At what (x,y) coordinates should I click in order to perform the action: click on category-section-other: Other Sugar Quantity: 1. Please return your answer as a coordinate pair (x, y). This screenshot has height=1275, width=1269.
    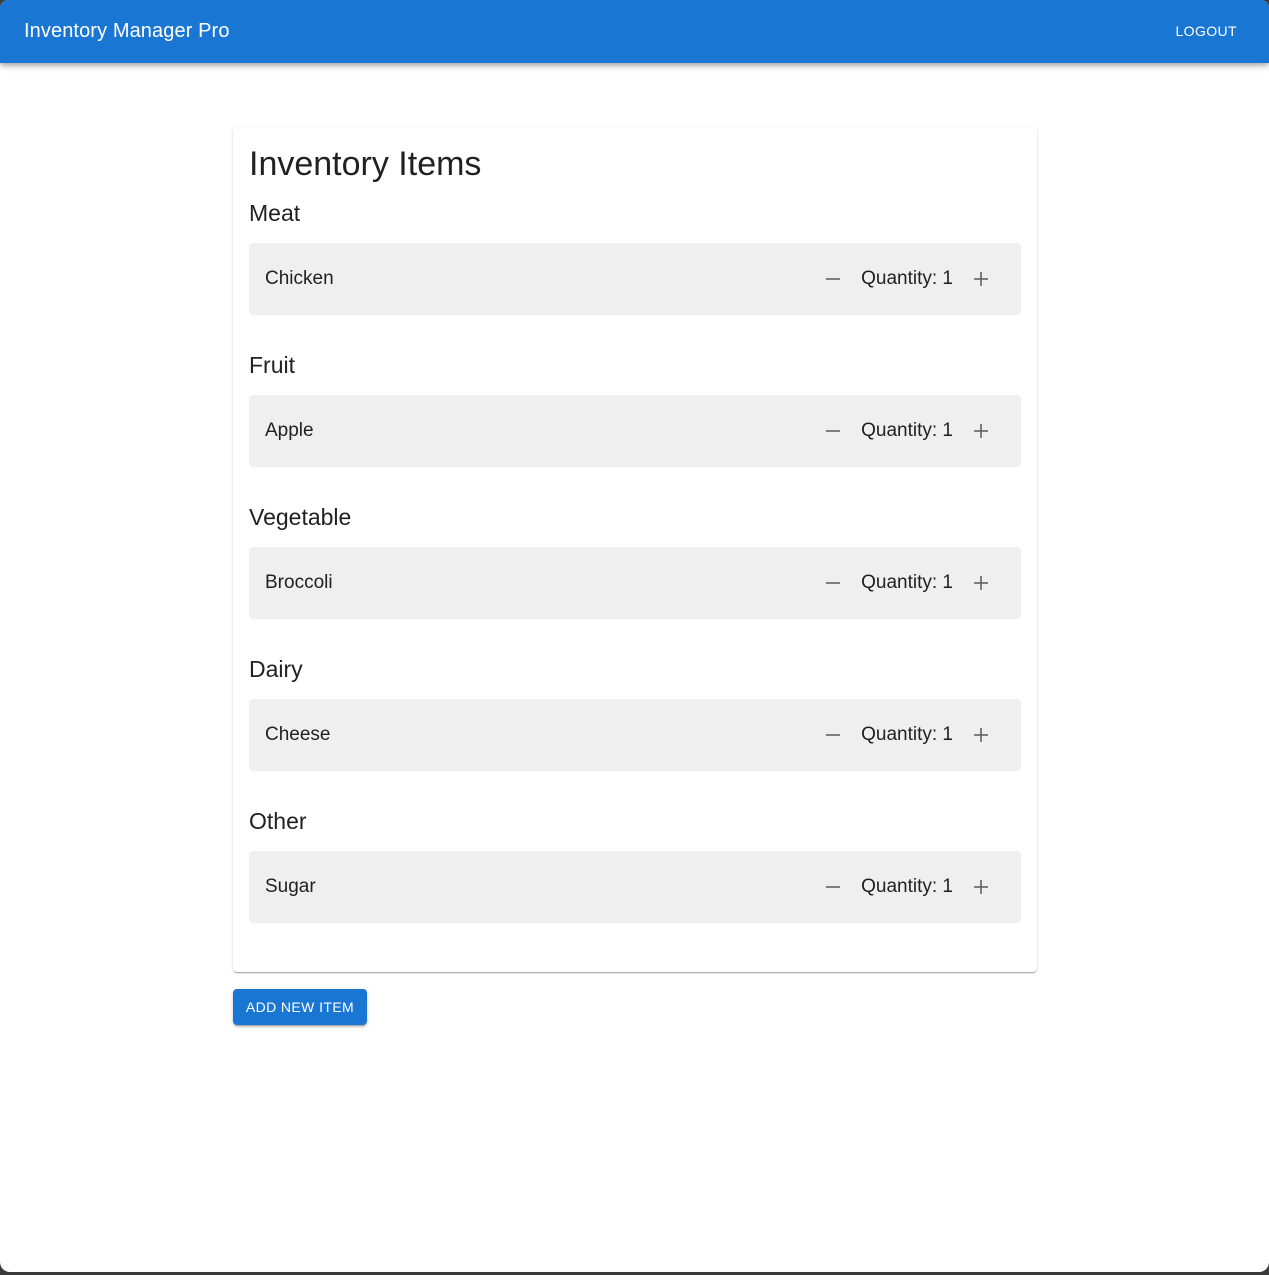
    Looking at the image, I should click on (635, 864).